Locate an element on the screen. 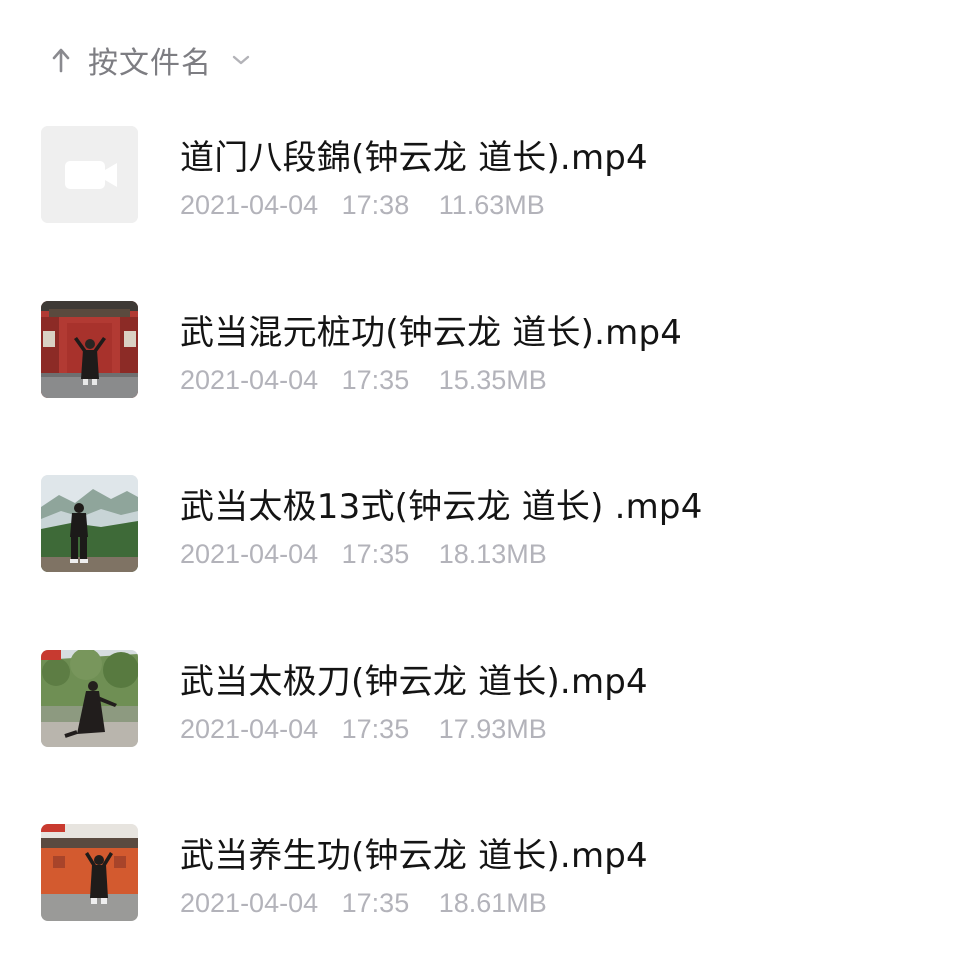  file-meta: 2021-04-04 17:35 18.13MB is located at coordinates (363, 554).